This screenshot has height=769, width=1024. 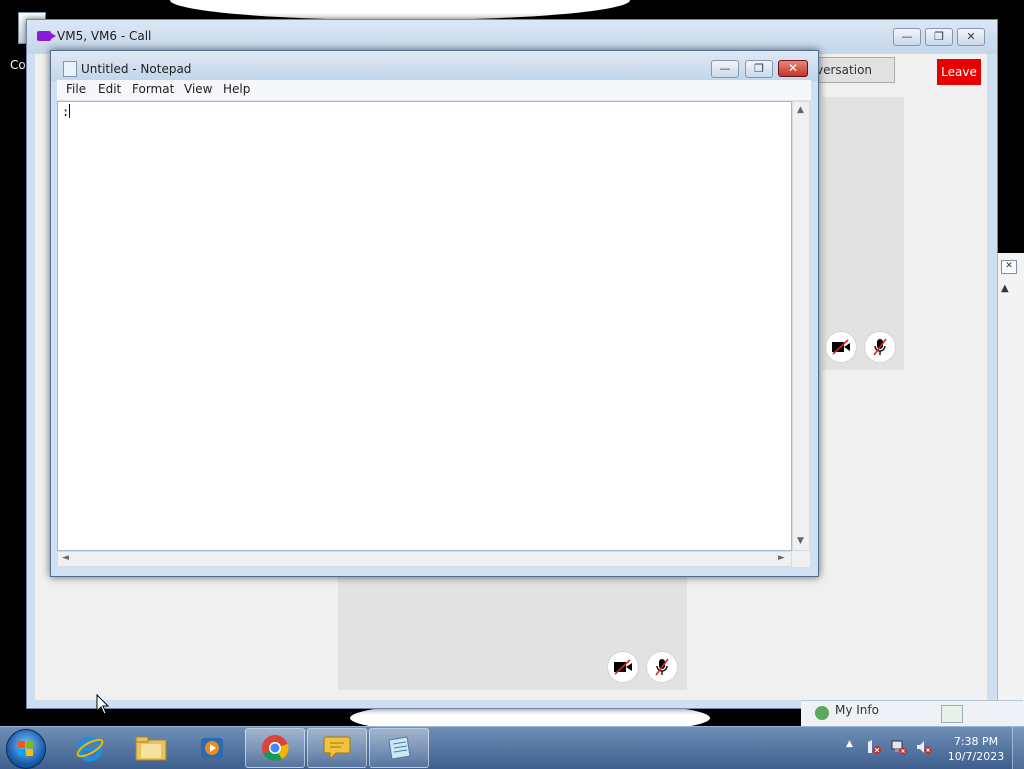 I want to click on call-close-button: ✕, so click(x=971, y=37).